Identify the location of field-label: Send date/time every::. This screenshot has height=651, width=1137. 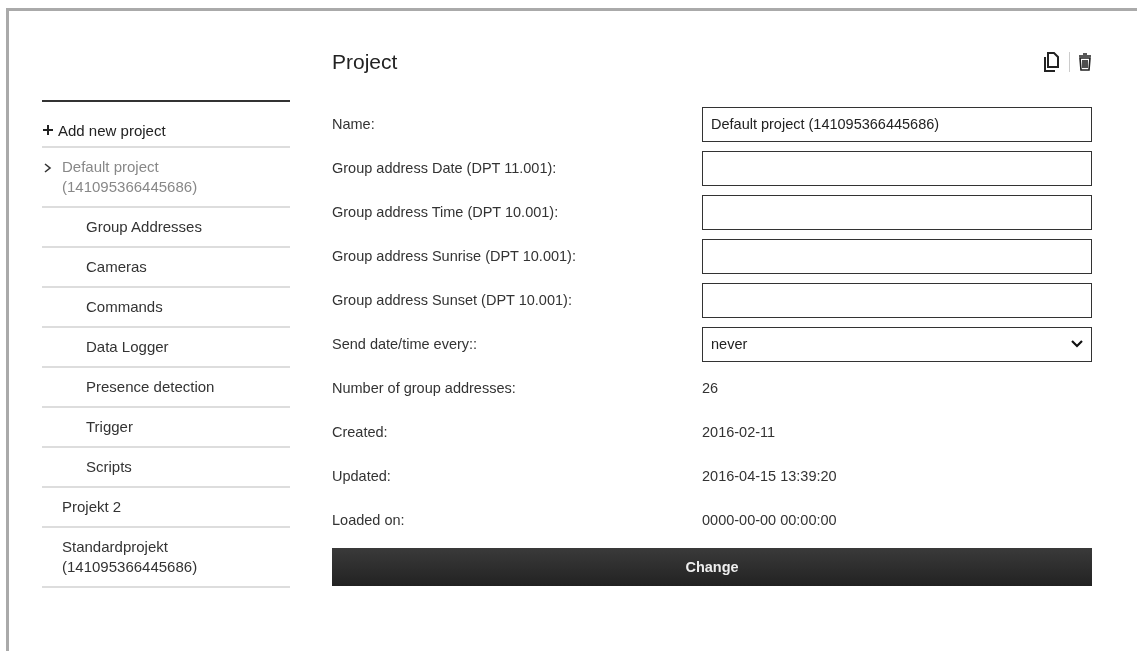
(405, 344).